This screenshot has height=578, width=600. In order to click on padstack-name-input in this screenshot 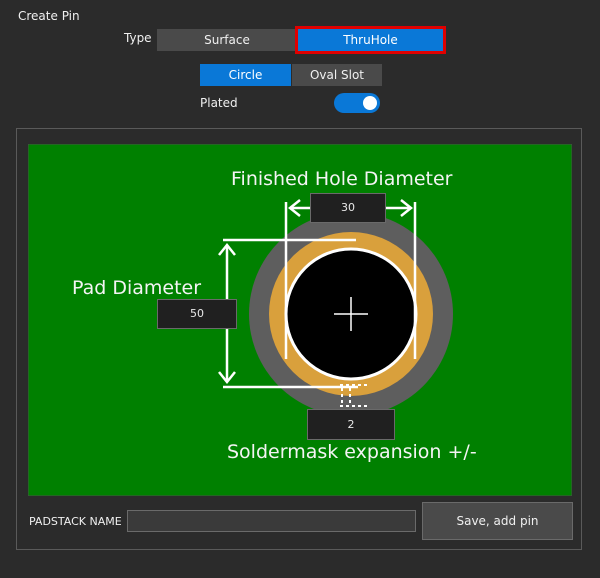, I will do `click(271, 521)`.